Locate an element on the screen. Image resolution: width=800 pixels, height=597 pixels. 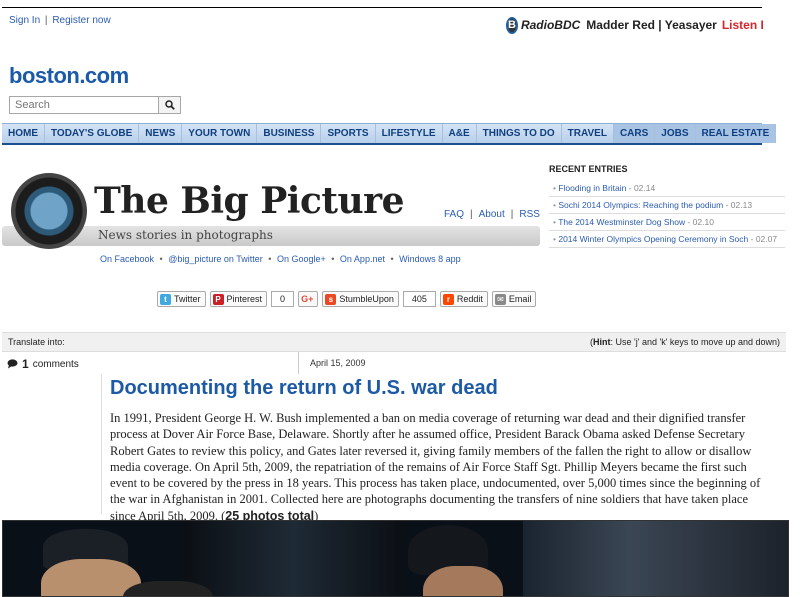
top-rule is located at coordinates (382, 7).